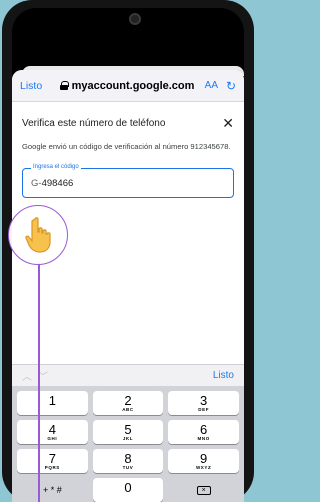 The image size is (320, 502). I want to click on front-camera, so click(135, 19).